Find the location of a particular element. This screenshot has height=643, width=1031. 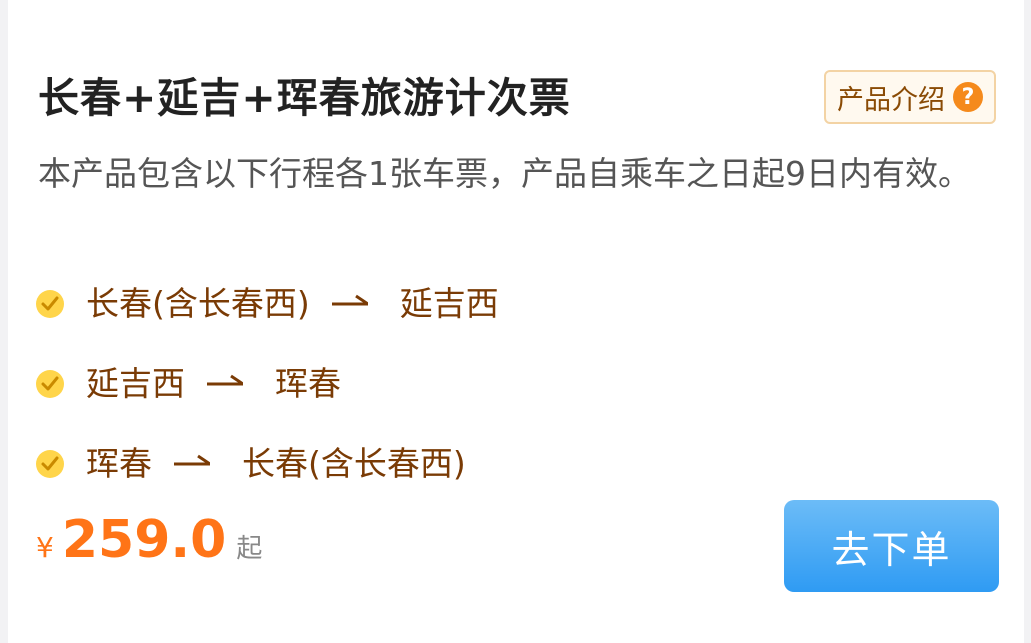

route-item: 长春(含长春西) 延吉西 is located at coordinates (266, 301).